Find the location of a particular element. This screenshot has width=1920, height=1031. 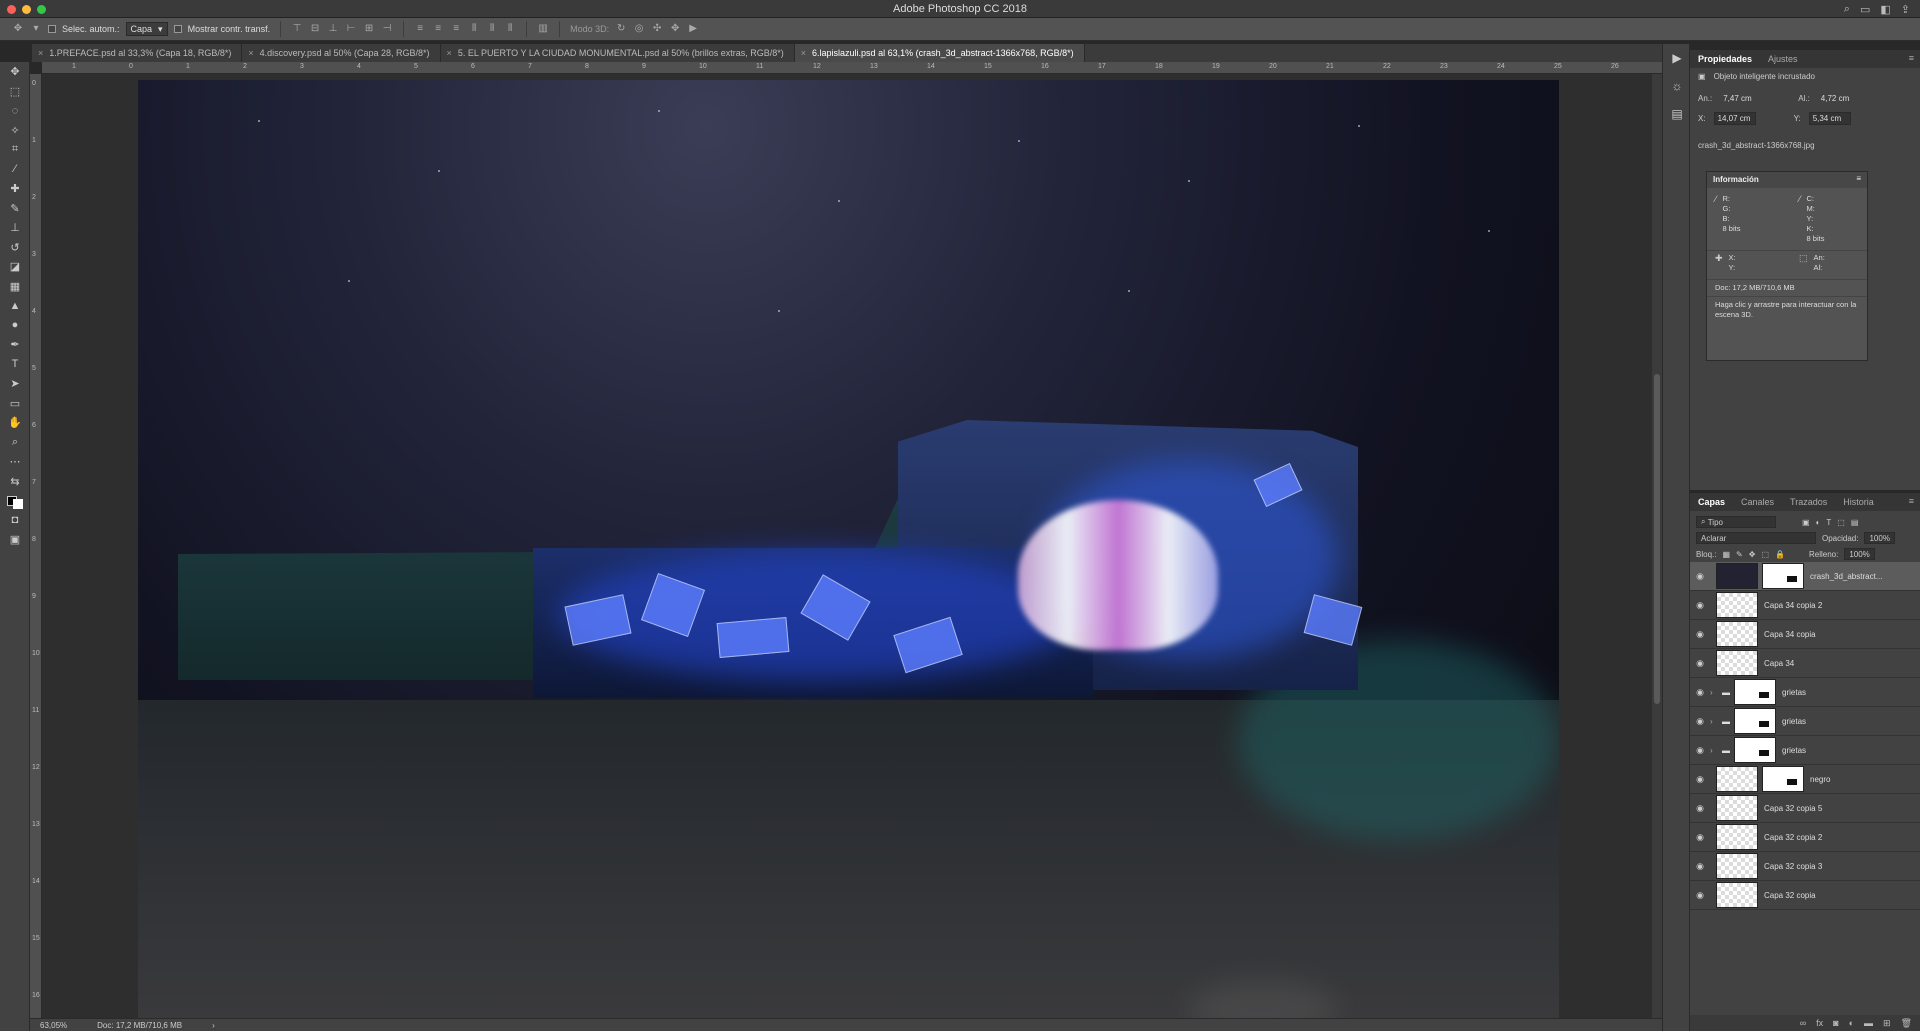

tab-properties: Propiedades is located at coordinates (1725, 59).